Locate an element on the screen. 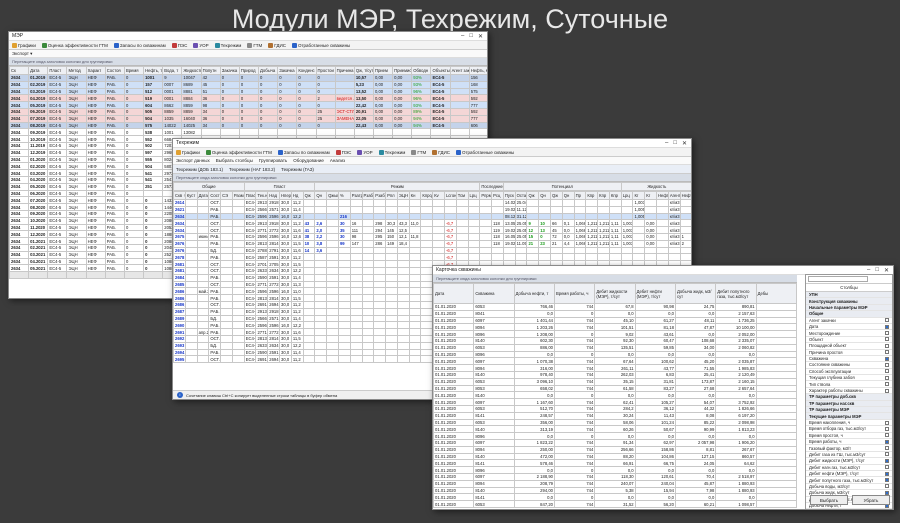 The height and width of the screenshot is (523, 900). toolbar-button-4: Оборудование is located at coordinates (308, 160).